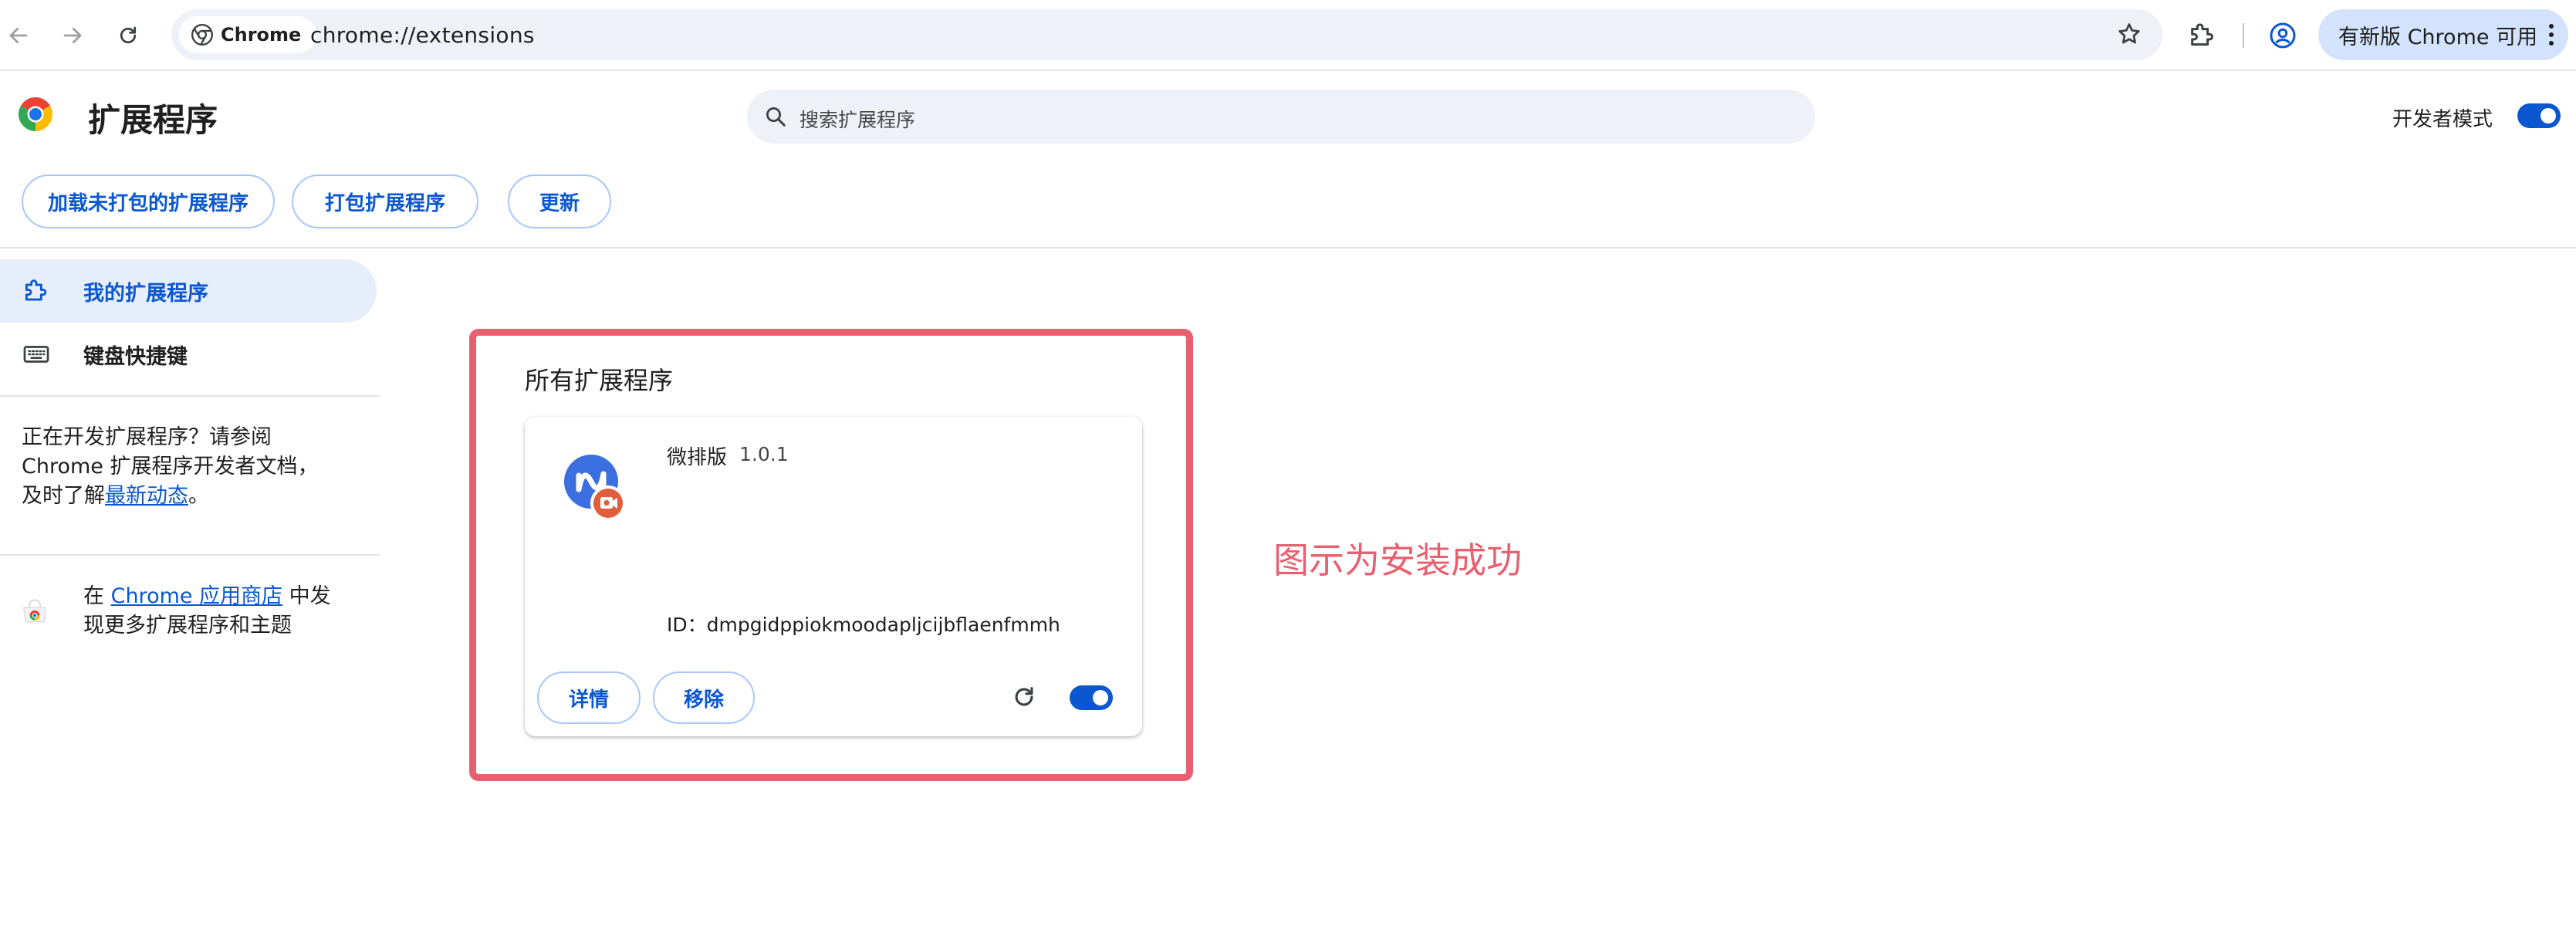 The height and width of the screenshot is (937, 2576). What do you see at coordinates (197, 596) in the screenshot?
I see `chrome-web-store-link: Chrome 应用商店` at bounding box center [197, 596].